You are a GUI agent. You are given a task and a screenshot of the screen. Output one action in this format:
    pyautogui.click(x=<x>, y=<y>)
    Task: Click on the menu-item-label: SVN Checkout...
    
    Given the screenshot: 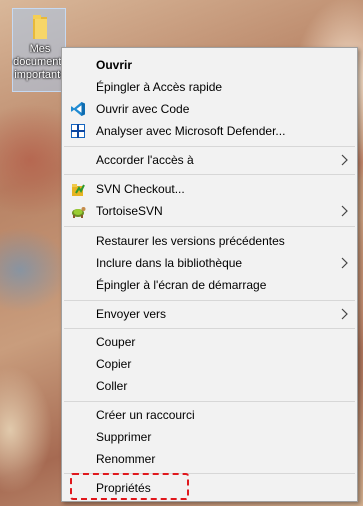 What is the action you would take?
    pyautogui.click(x=140, y=189)
    